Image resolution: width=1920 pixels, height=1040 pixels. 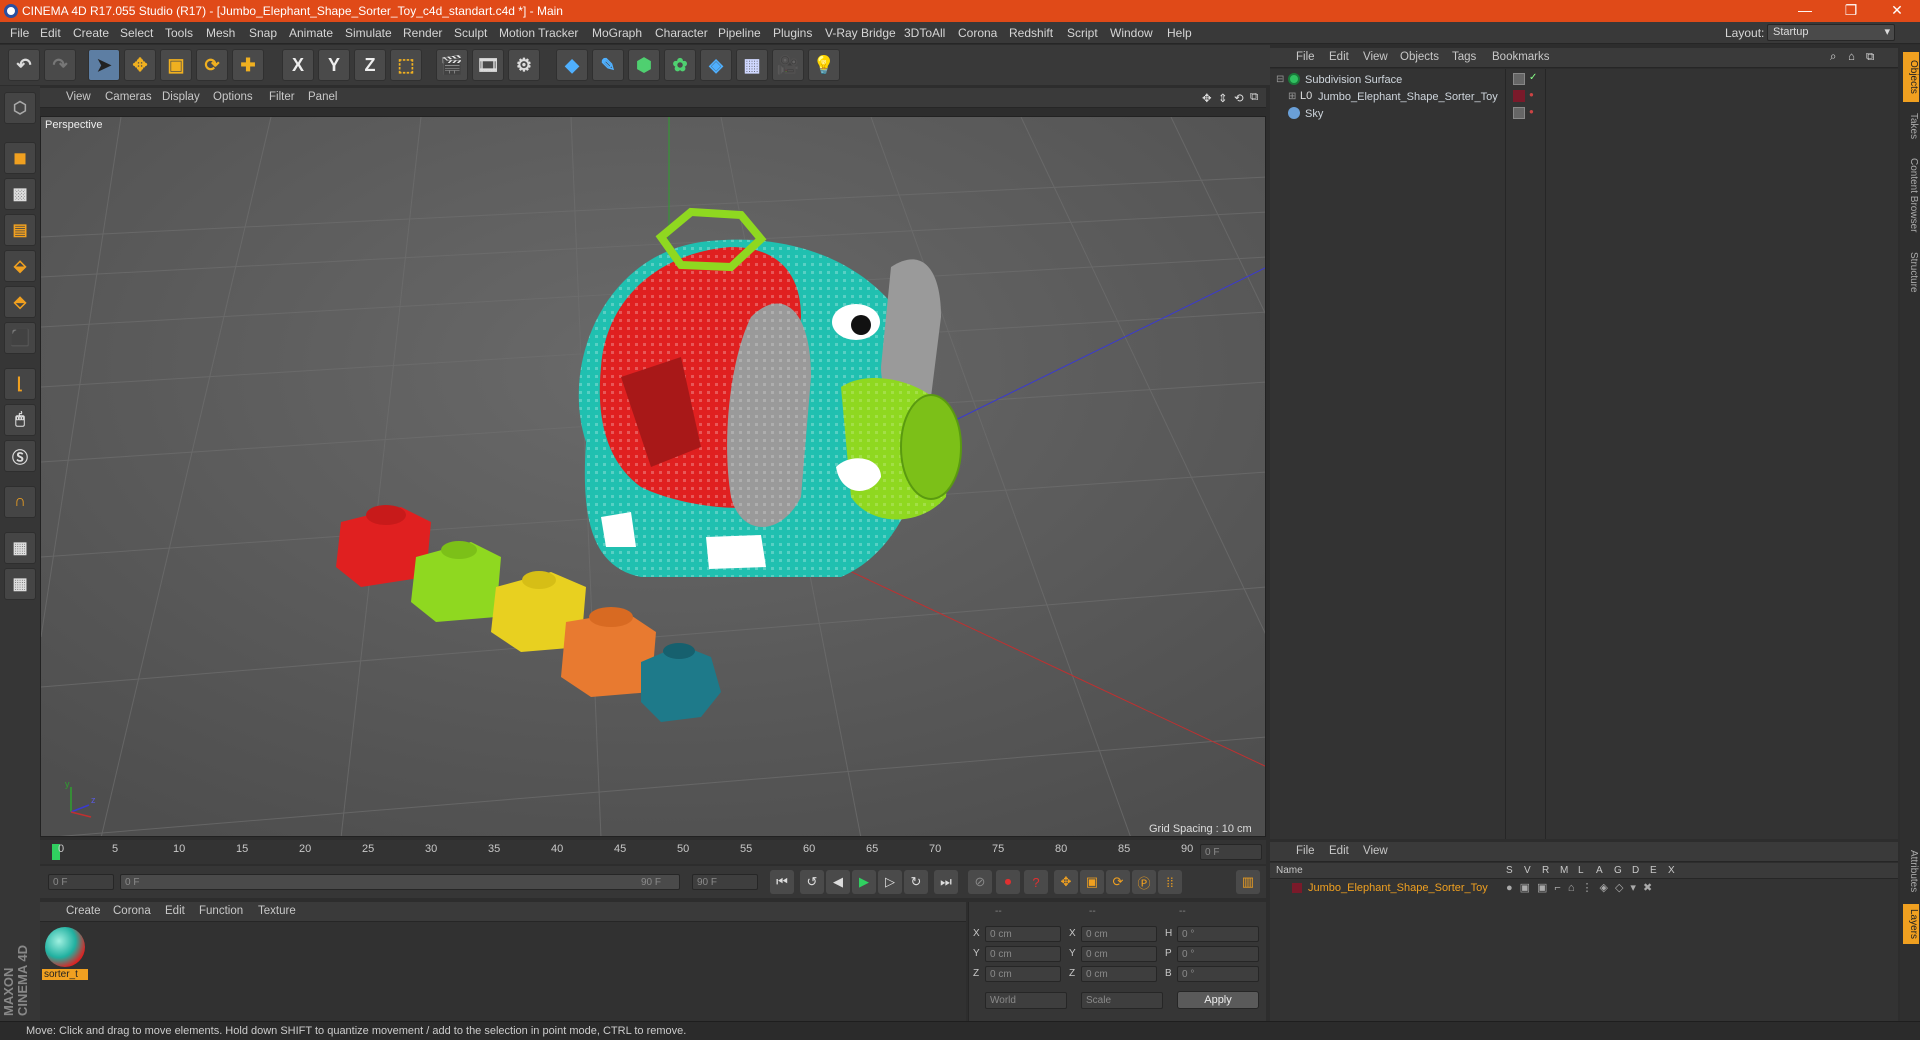 I want to click on selection-arrow-icon: ➤, so click(x=104, y=65).